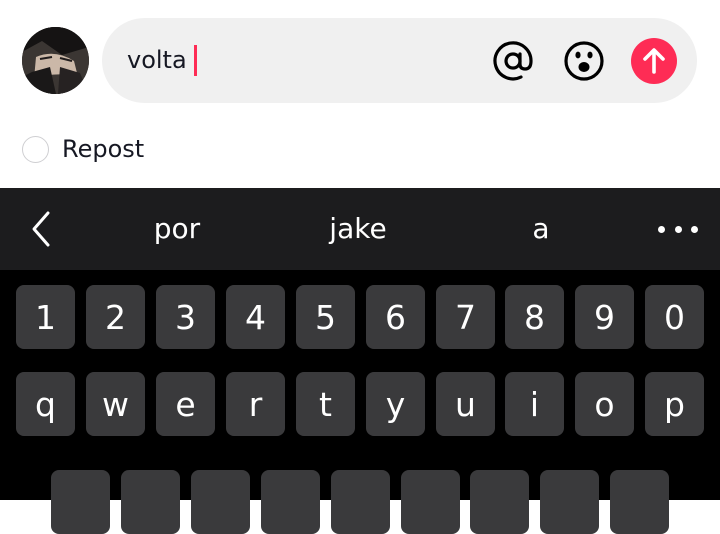  Describe the element at coordinates (41, 229) in the screenshot. I see `chevron-left-icon` at that location.